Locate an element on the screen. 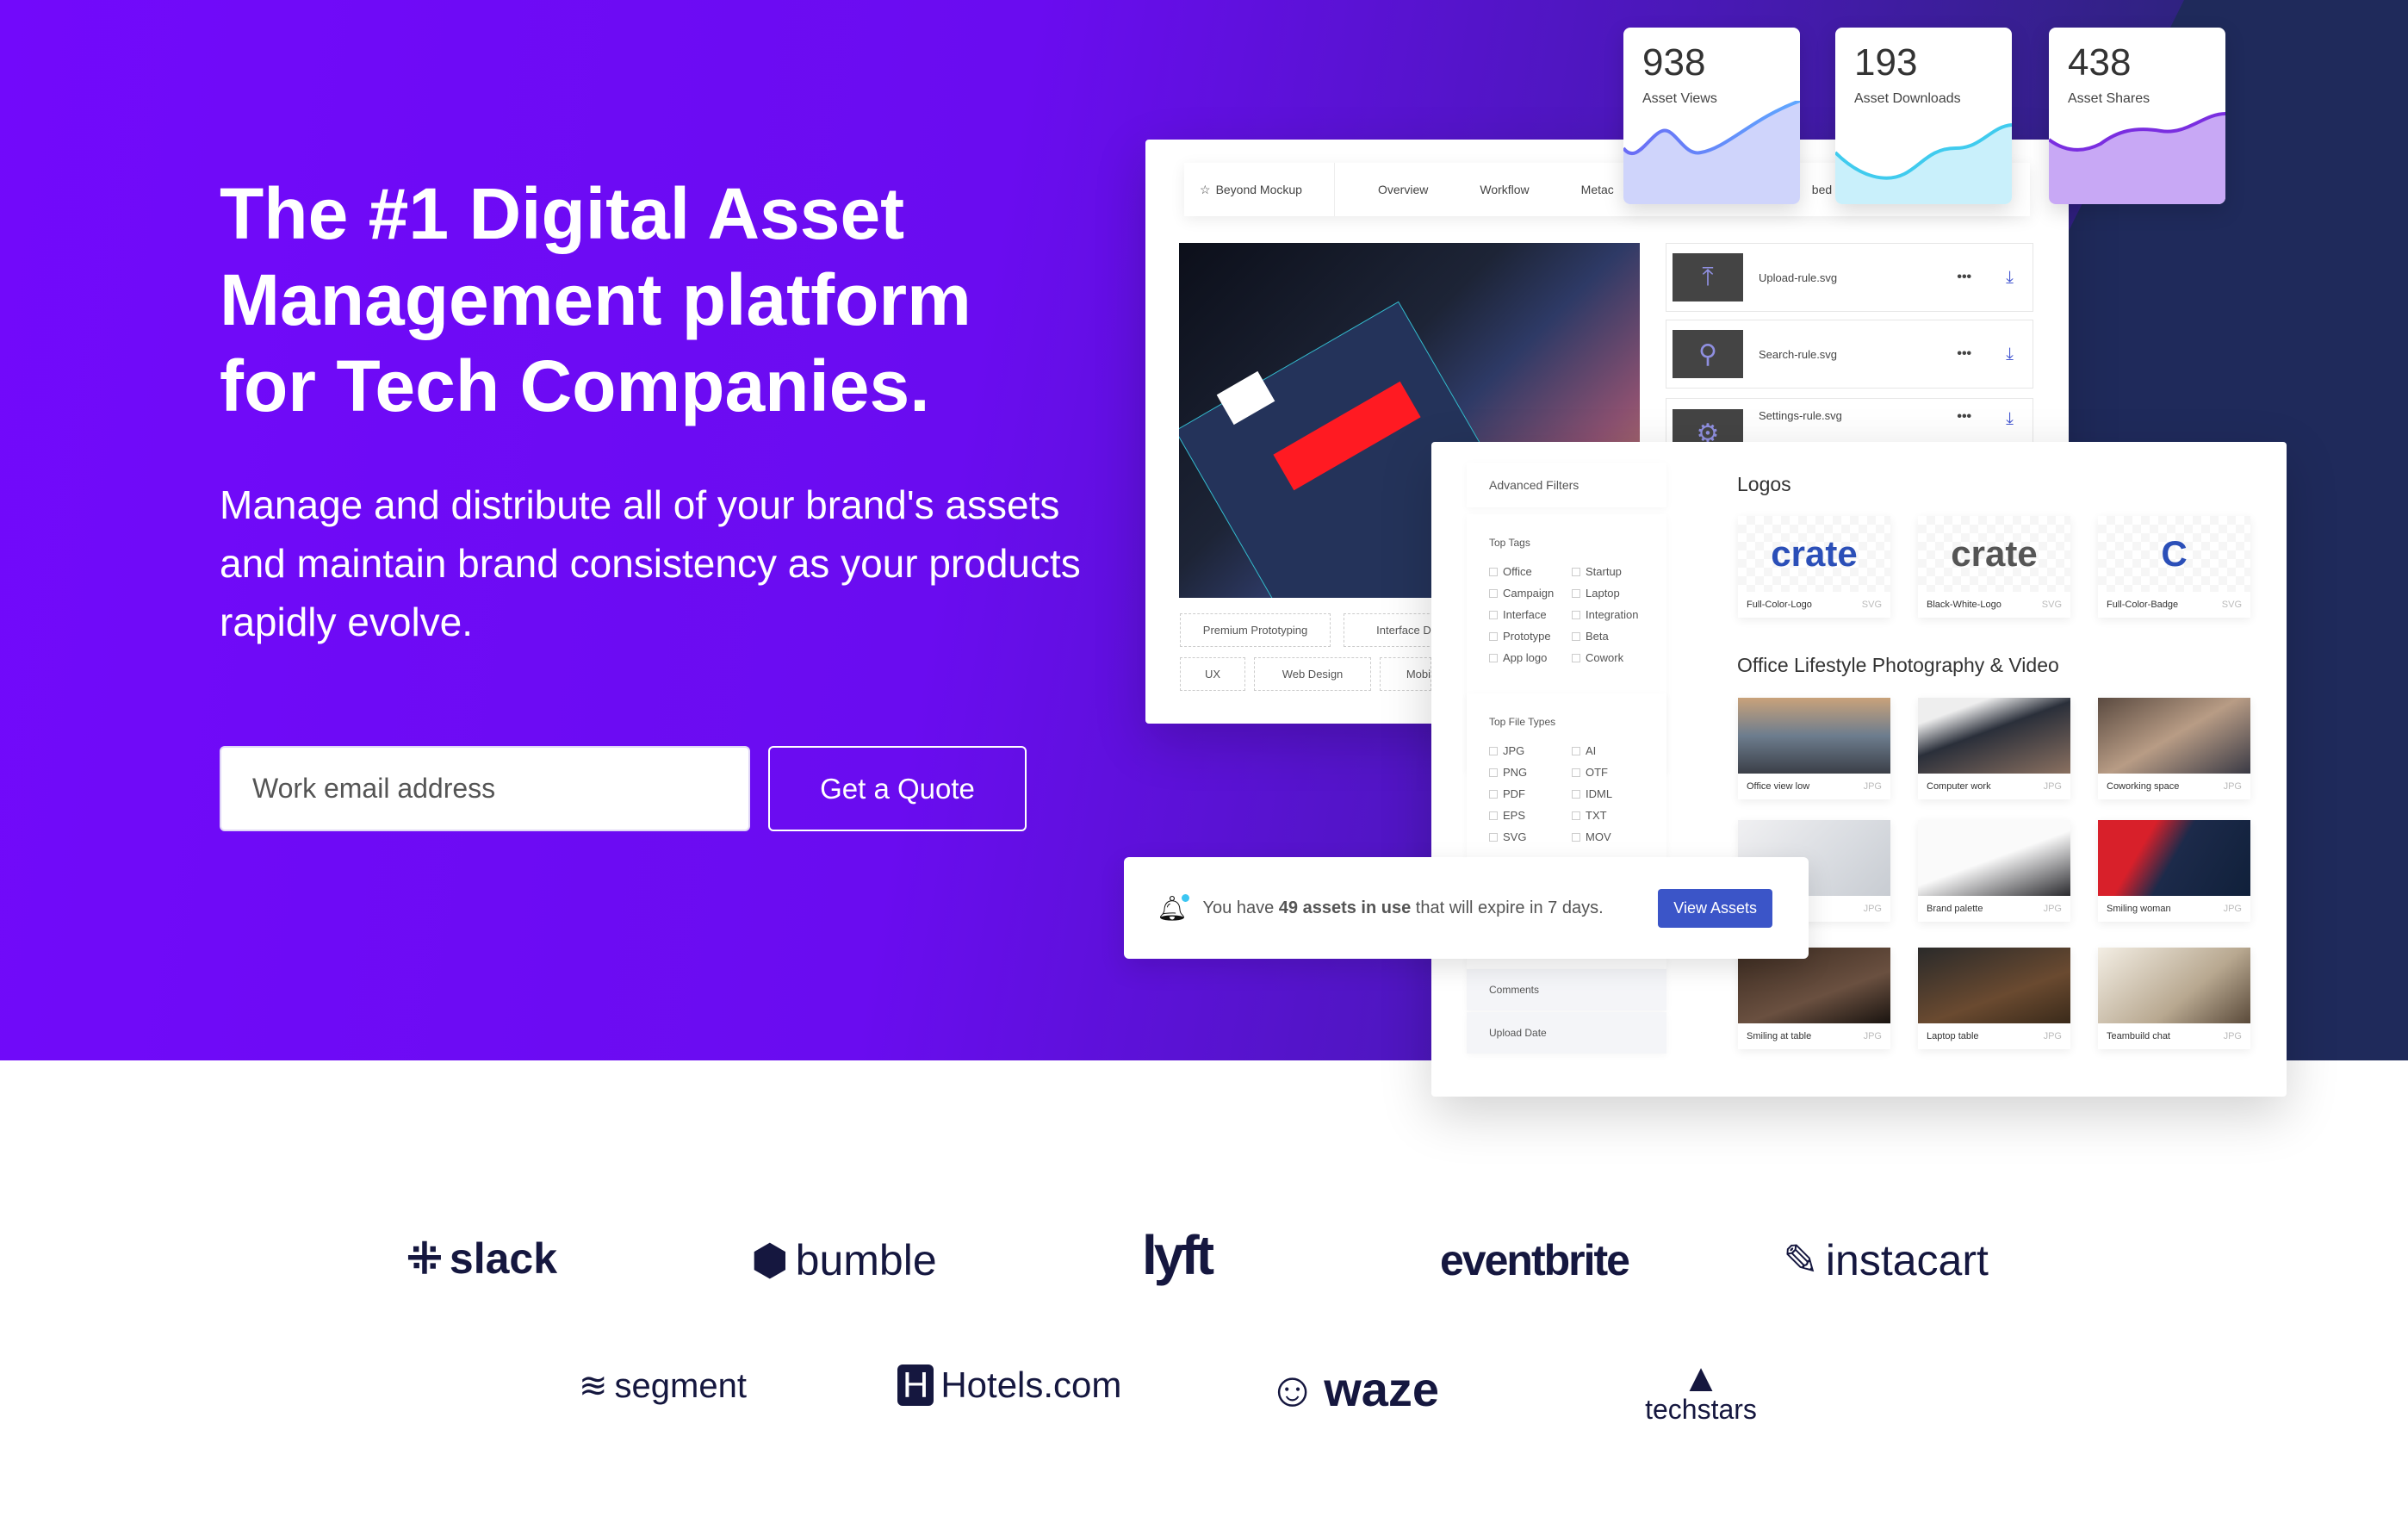 The width and height of the screenshot is (2408, 1523). tag: UX is located at coordinates (1212, 674).